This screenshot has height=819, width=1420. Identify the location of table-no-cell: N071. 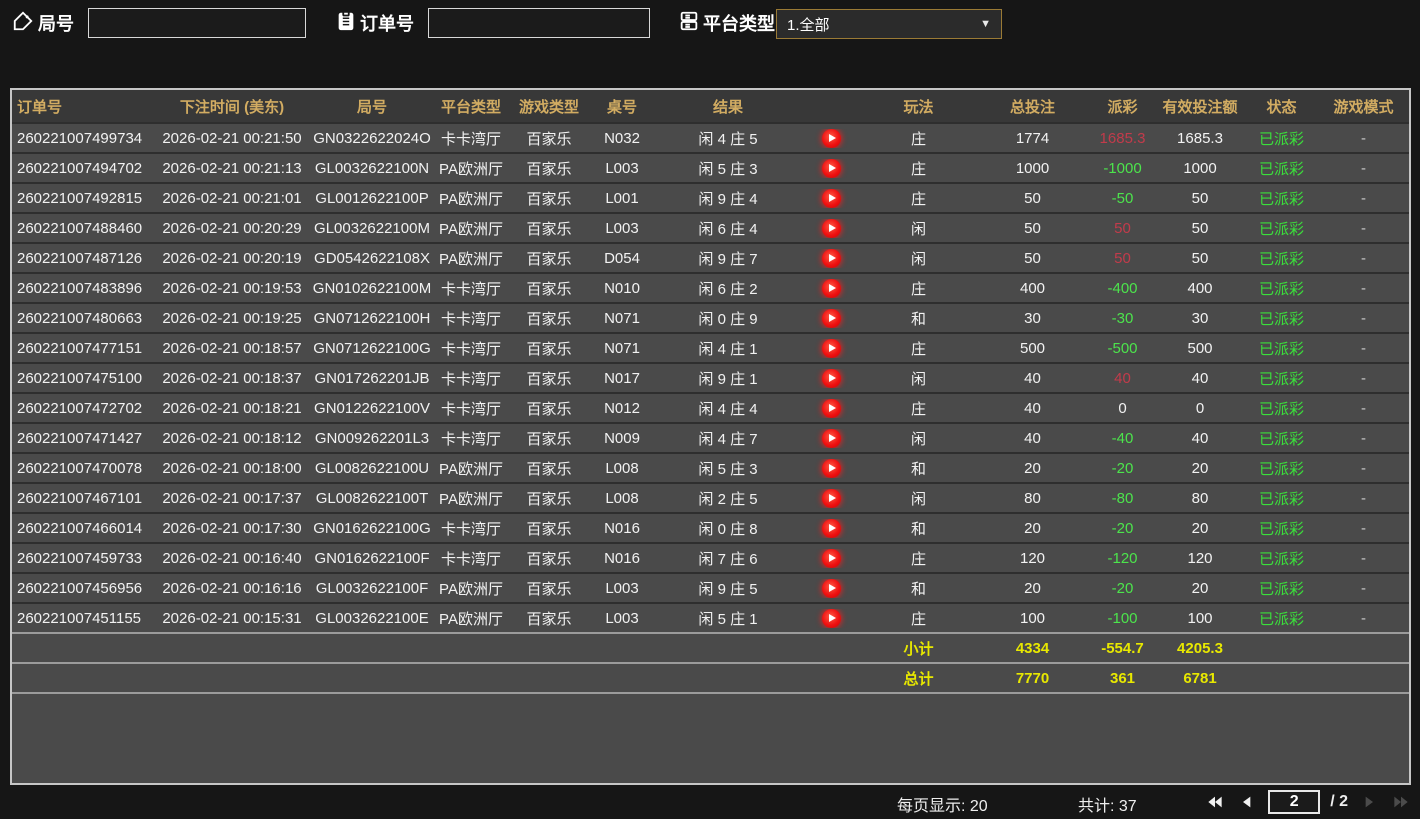
(622, 348).